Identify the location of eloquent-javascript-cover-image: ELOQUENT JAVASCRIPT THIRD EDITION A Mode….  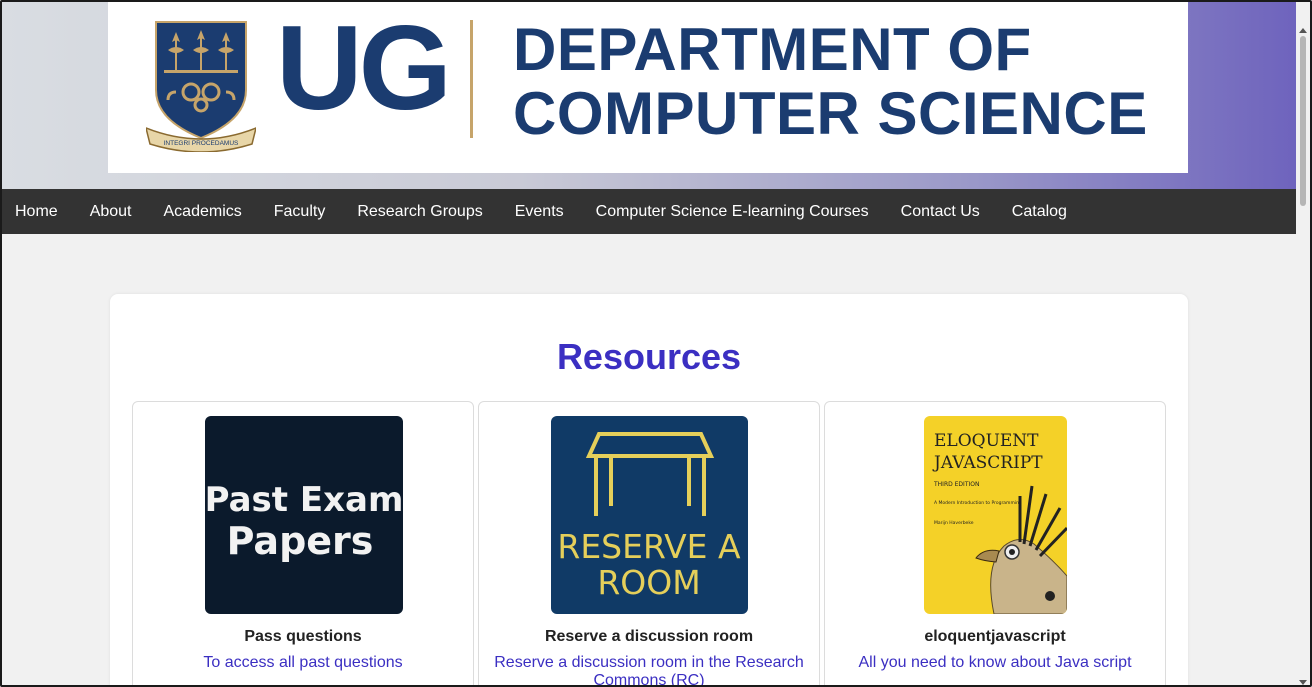
(995, 515).